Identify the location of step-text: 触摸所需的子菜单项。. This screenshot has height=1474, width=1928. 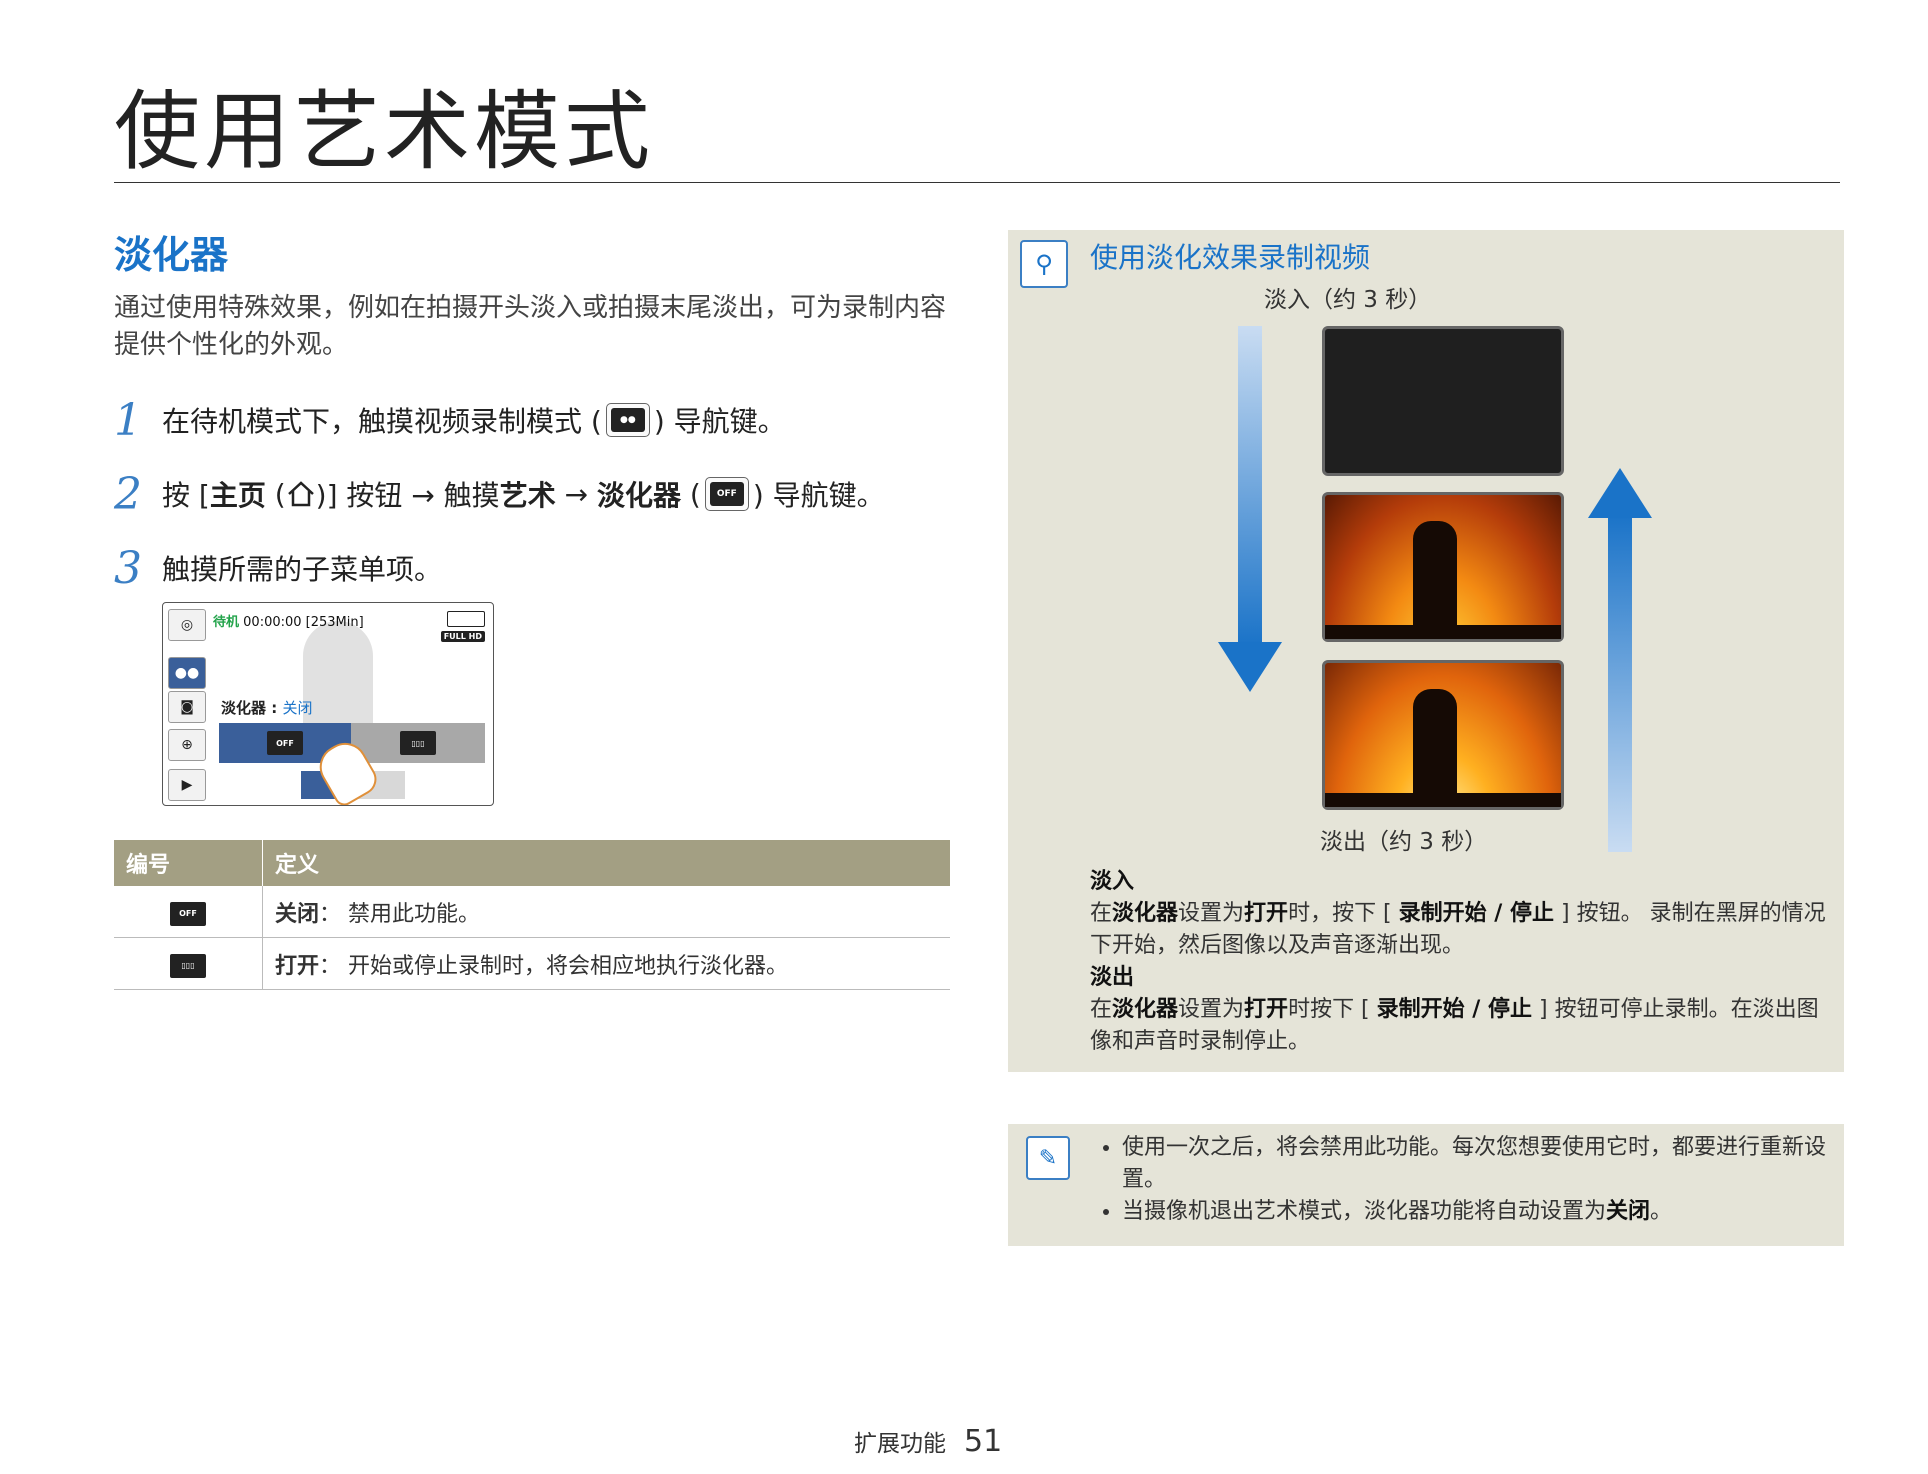
(302, 569).